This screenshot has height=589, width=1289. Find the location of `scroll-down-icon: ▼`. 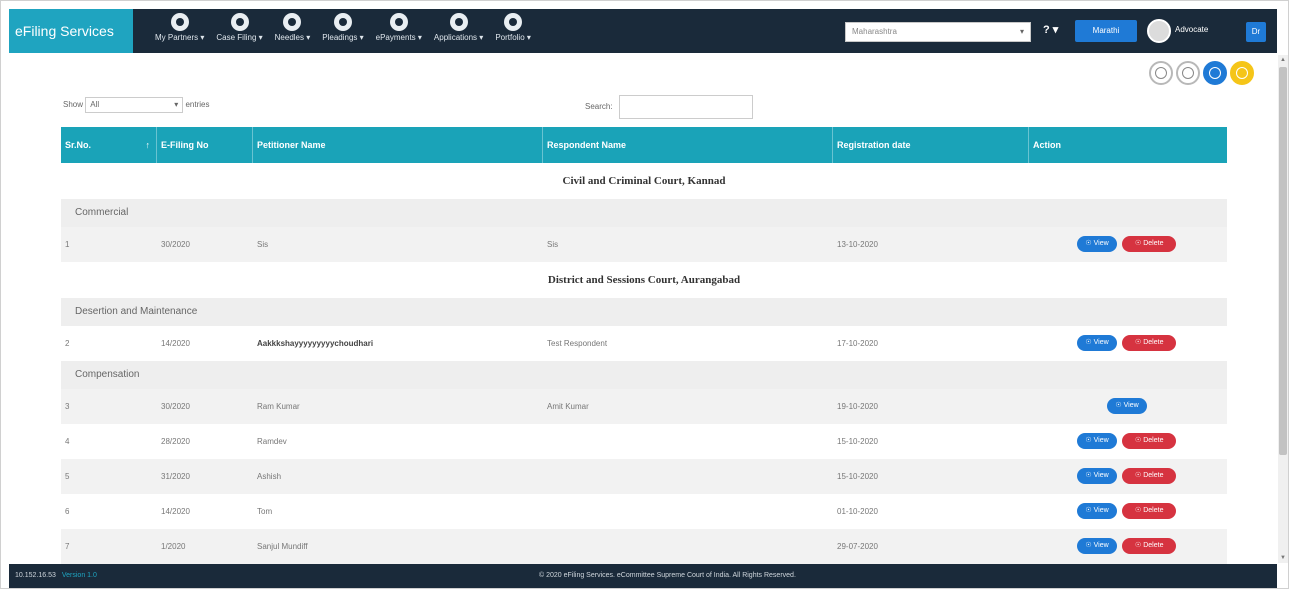

scroll-down-icon: ▼ is located at coordinates (1283, 558).